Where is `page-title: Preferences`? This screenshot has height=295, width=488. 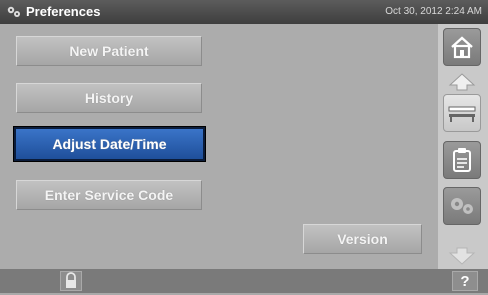 page-title: Preferences is located at coordinates (63, 11).